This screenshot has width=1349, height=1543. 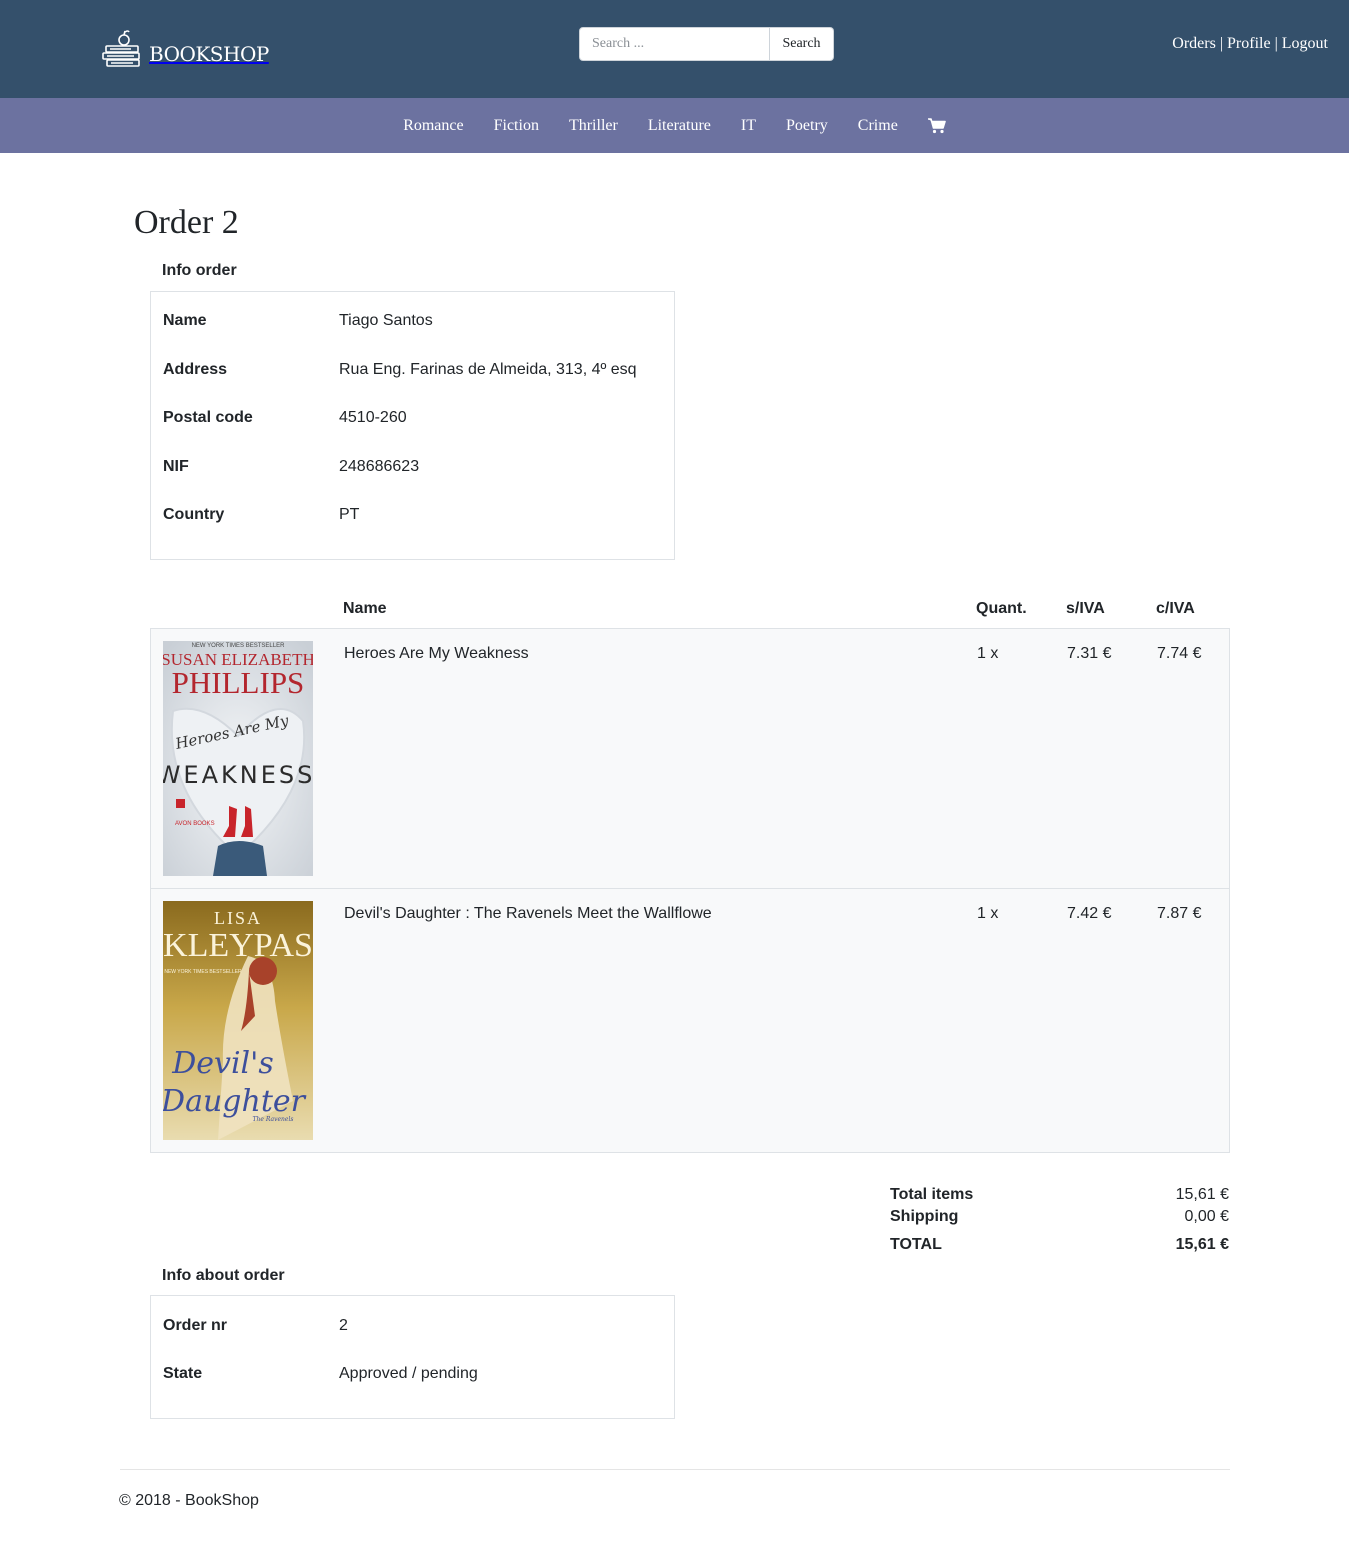 What do you see at coordinates (189, 1500) in the screenshot?
I see `footer-copyright: © 2018 - BookShop` at bounding box center [189, 1500].